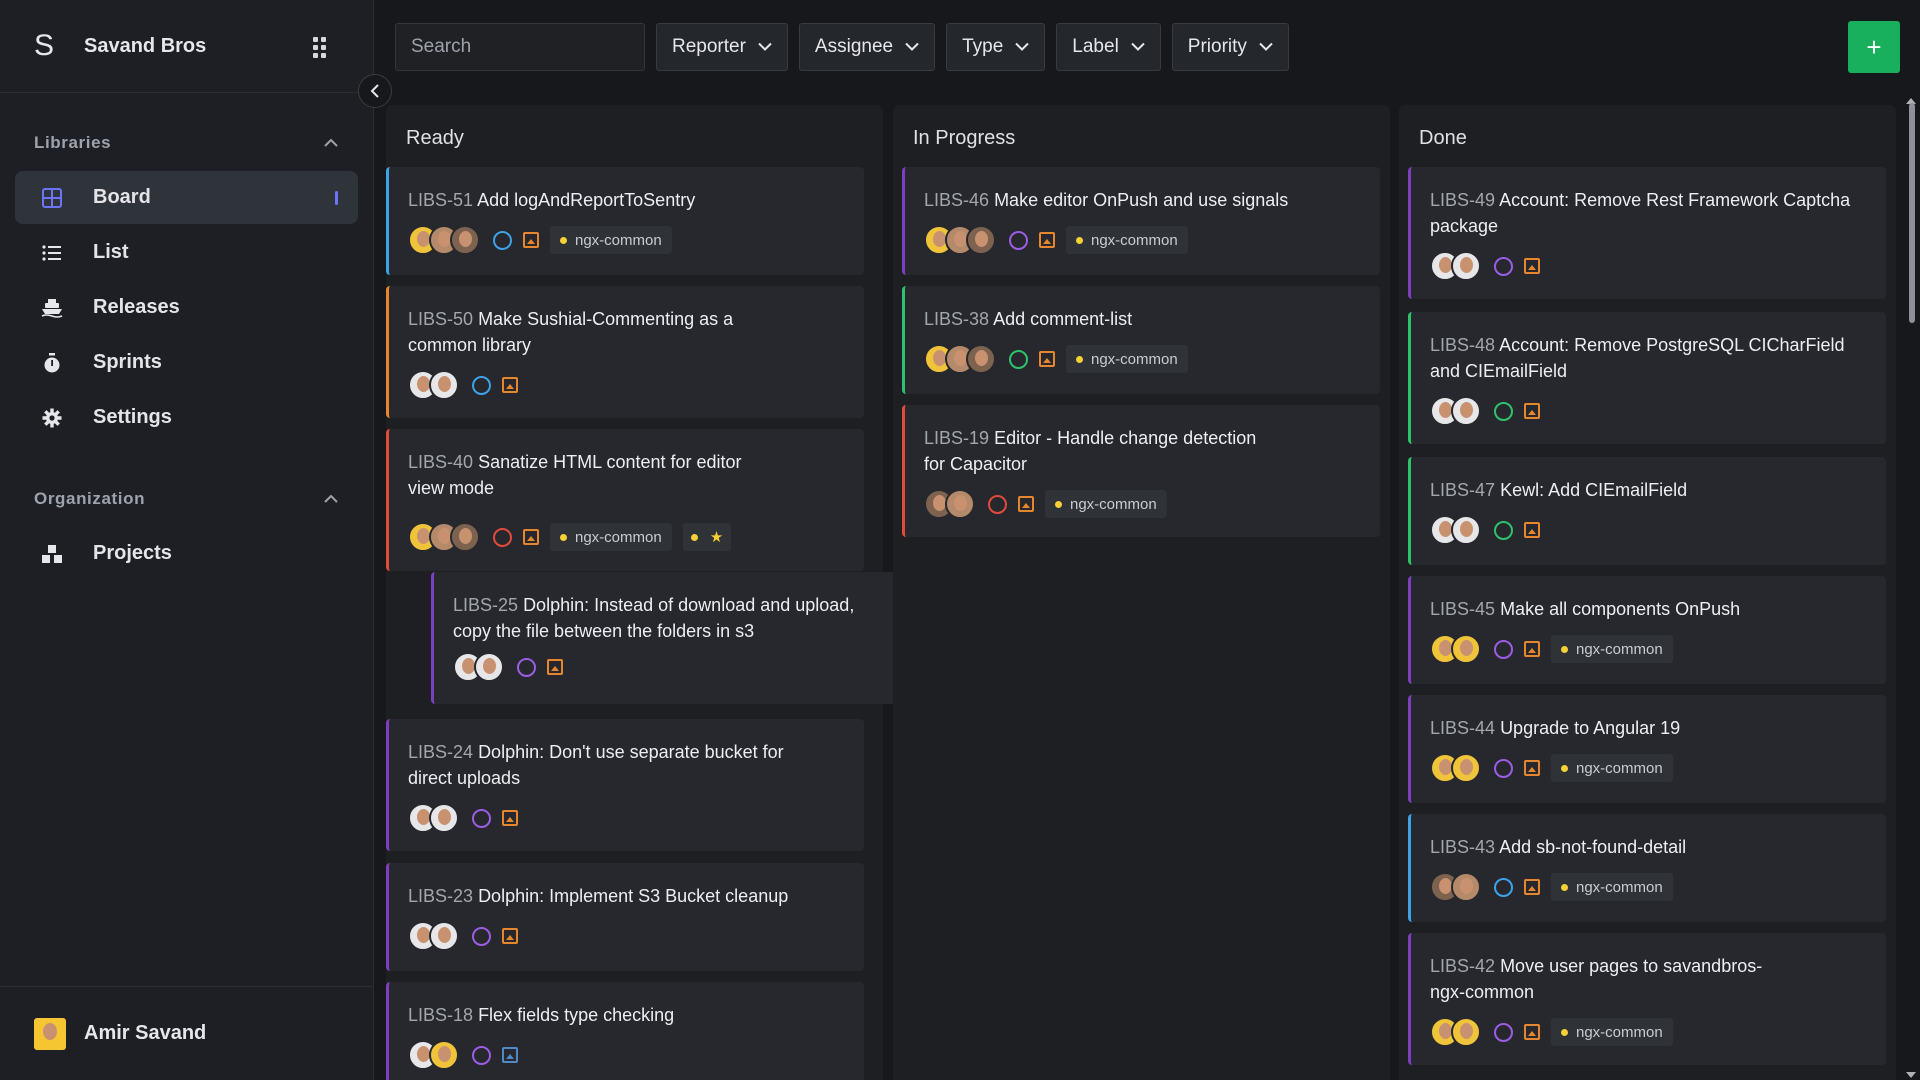 This screenshot has width=1920, height=1080. Describe the element at coordinates (854, 46) in the screenshot. I see `filter-label: Assignee` at that location.